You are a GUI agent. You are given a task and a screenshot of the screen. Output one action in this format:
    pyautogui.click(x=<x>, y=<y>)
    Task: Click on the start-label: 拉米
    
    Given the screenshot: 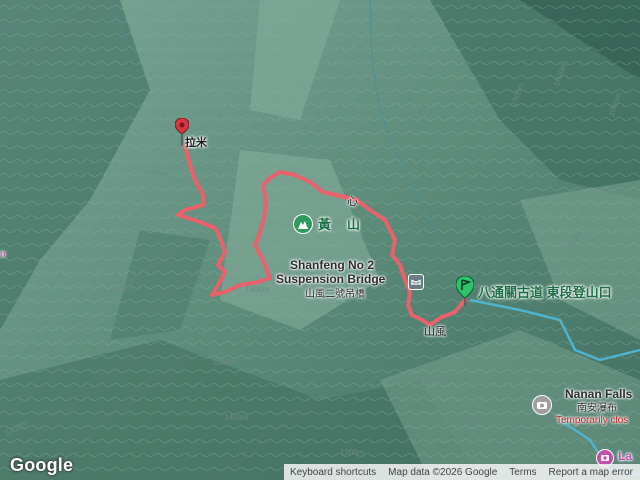 What is the action you would take?
    pyautogui.click(x=196, y=143)
    